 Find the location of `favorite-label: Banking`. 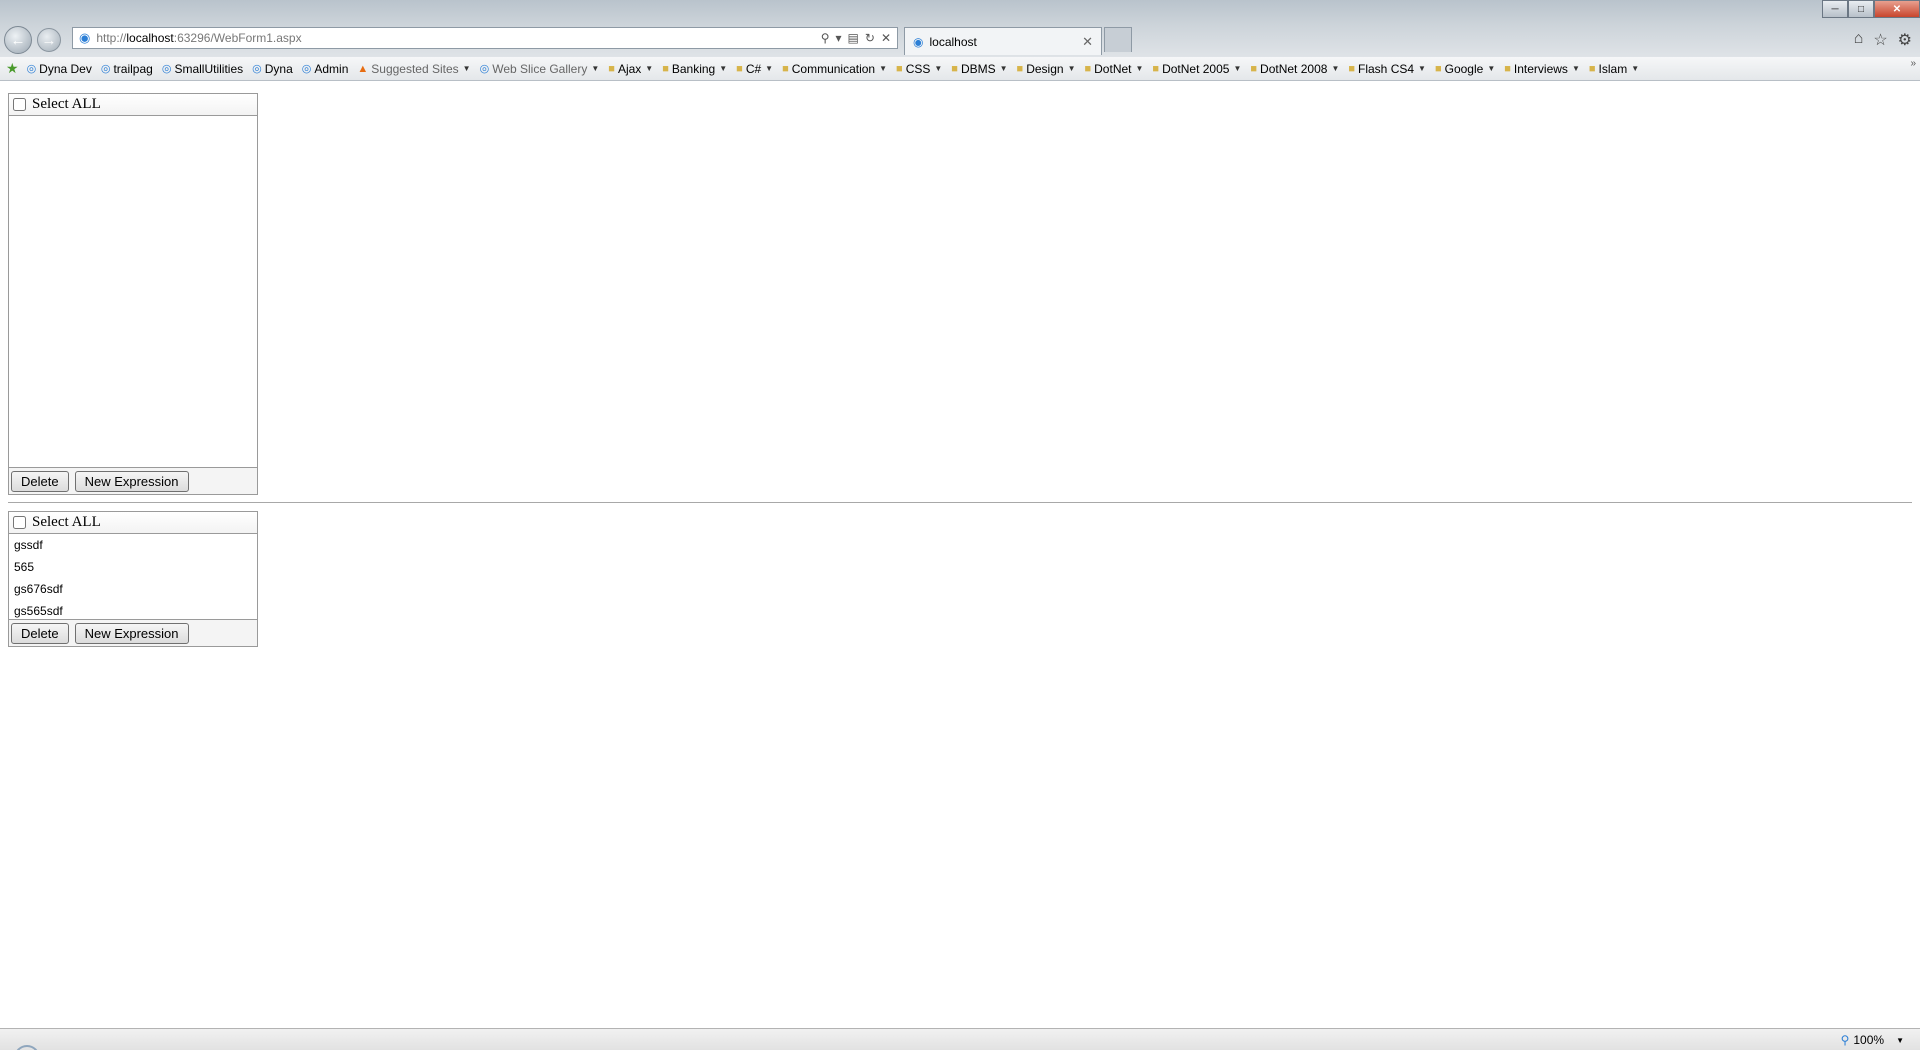

favorite-label: Banking is located at coordinates (693, 68).